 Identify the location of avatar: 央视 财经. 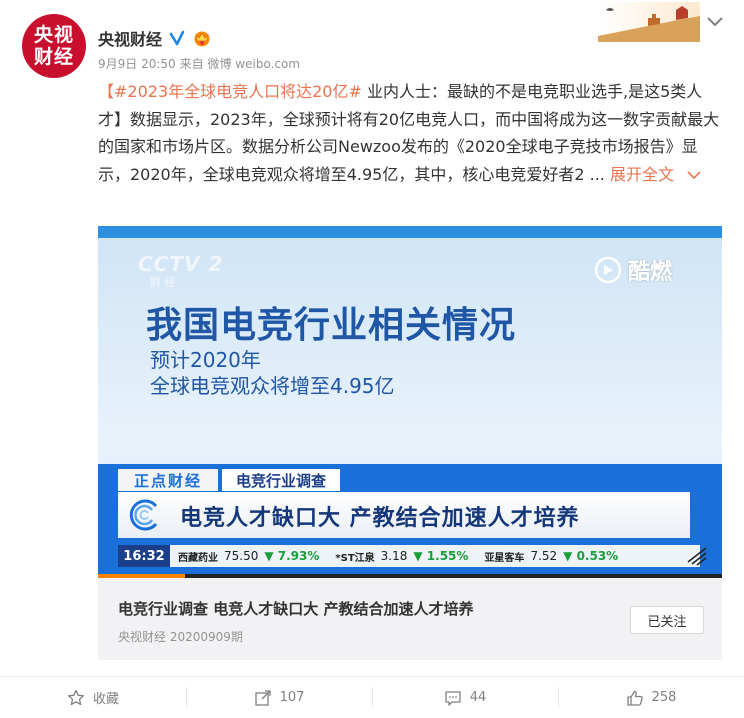
(54, 46).